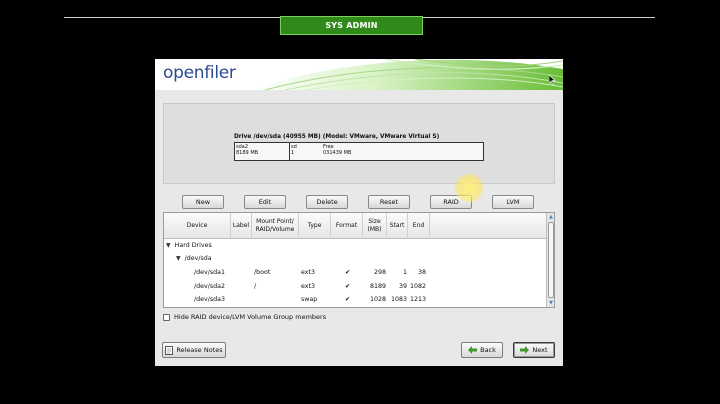  What do you see at coordinates (402, 151) in the screenshot?
I see `partition-segment-free: Free 031439 MB` at bounding box center [402, 151].